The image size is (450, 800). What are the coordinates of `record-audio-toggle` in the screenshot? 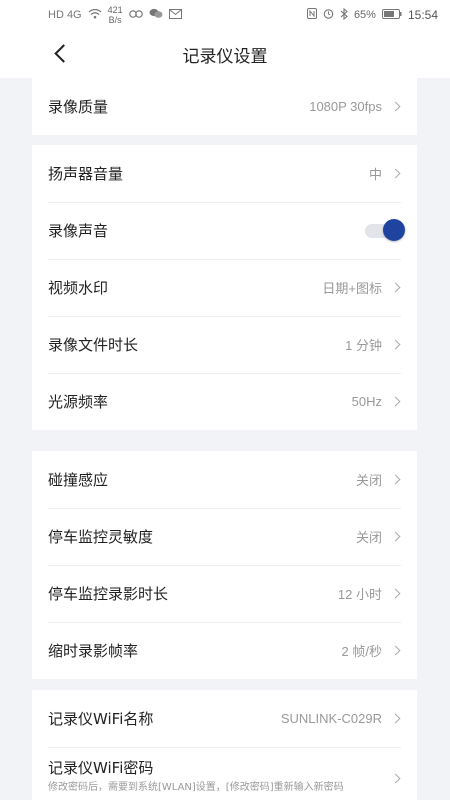 It's located at (385, 229).